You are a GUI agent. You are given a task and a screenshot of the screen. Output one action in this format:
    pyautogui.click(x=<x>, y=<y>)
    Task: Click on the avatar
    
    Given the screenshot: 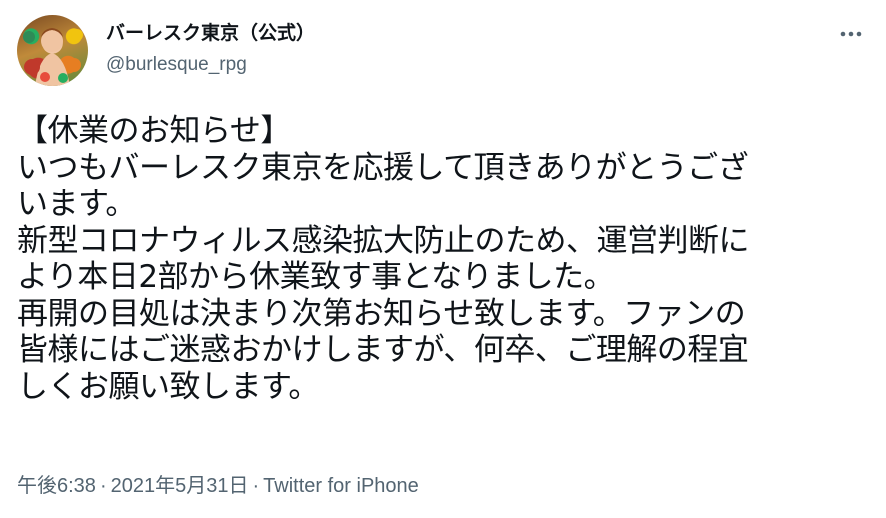 What is the action you would take?
    pyautogui.click(x=52, y=50)
    